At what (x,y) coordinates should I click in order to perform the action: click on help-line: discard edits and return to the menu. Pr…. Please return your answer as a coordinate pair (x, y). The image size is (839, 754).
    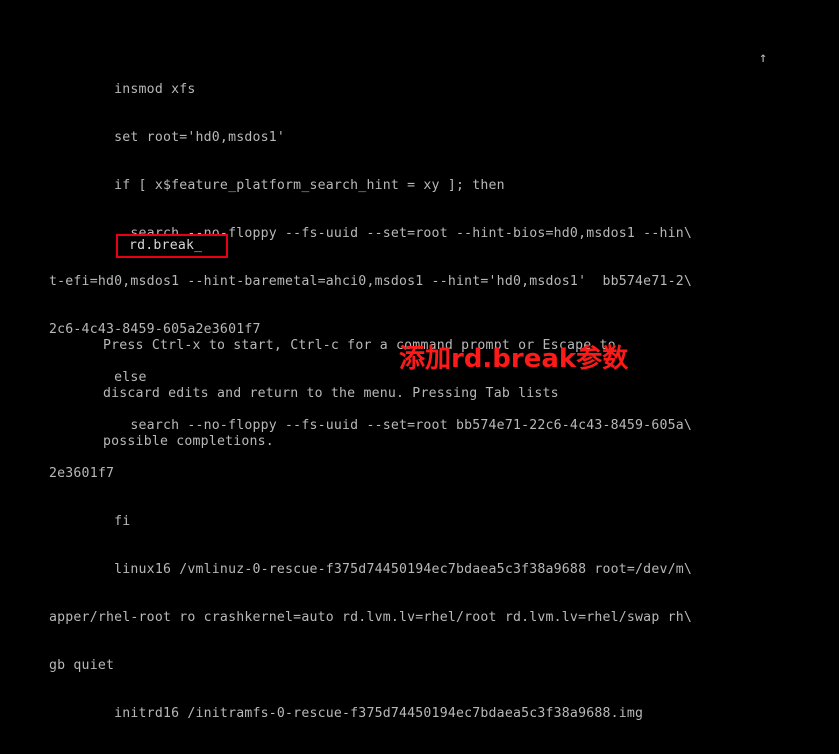
    Looking at the image, I should click on (331, 393).